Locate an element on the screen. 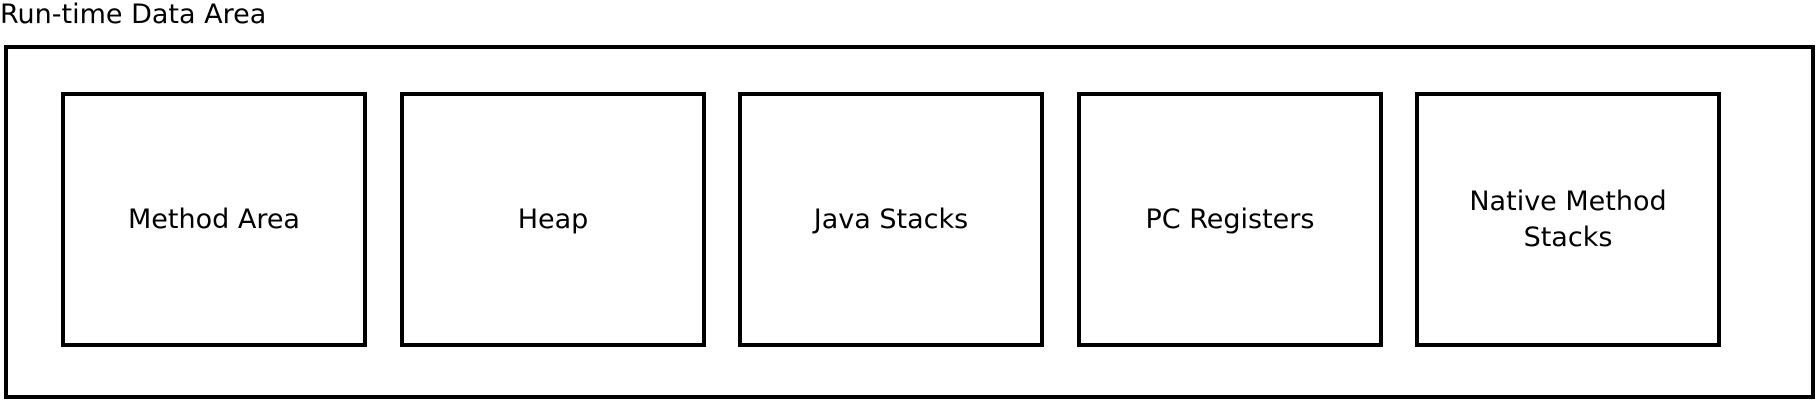  heap-label: Heap is located at coordinates (553, 219).